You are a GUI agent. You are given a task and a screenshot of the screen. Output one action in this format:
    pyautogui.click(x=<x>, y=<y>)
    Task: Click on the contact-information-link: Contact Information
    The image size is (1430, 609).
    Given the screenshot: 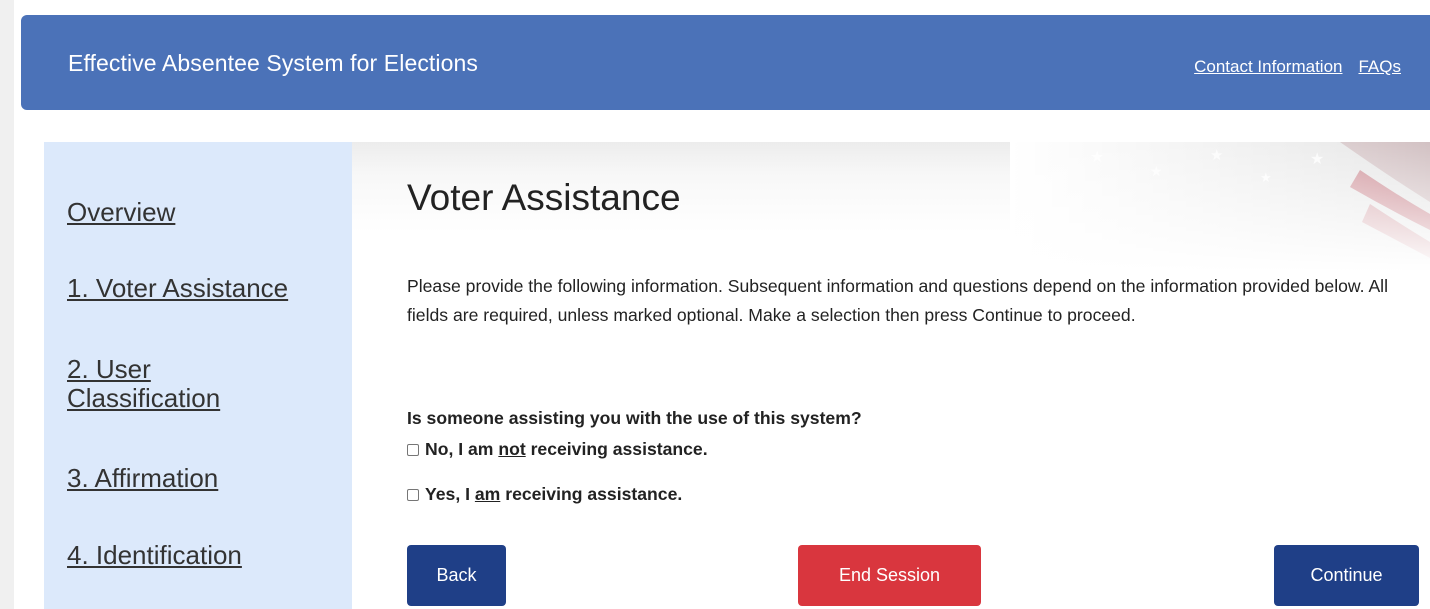 What is the action you would take?
    pyautogui.click(x=1268, y=67)
    